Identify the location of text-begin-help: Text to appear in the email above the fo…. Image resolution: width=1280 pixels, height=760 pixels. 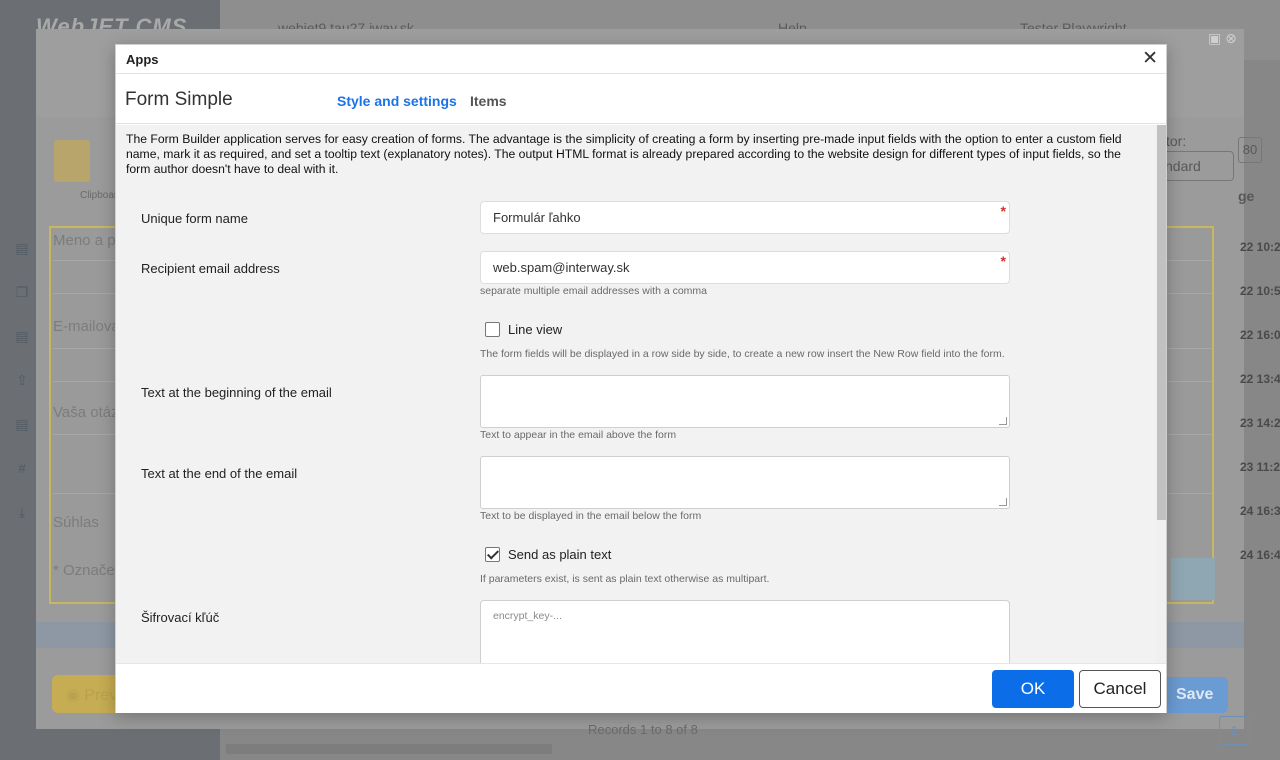
(578, 435).